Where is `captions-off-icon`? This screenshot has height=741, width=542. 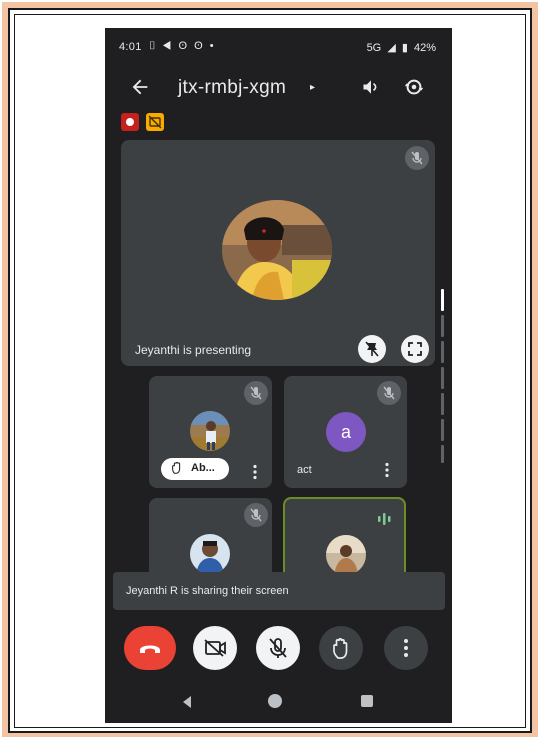
captions-off-icon is located at coordinates (155, 122).